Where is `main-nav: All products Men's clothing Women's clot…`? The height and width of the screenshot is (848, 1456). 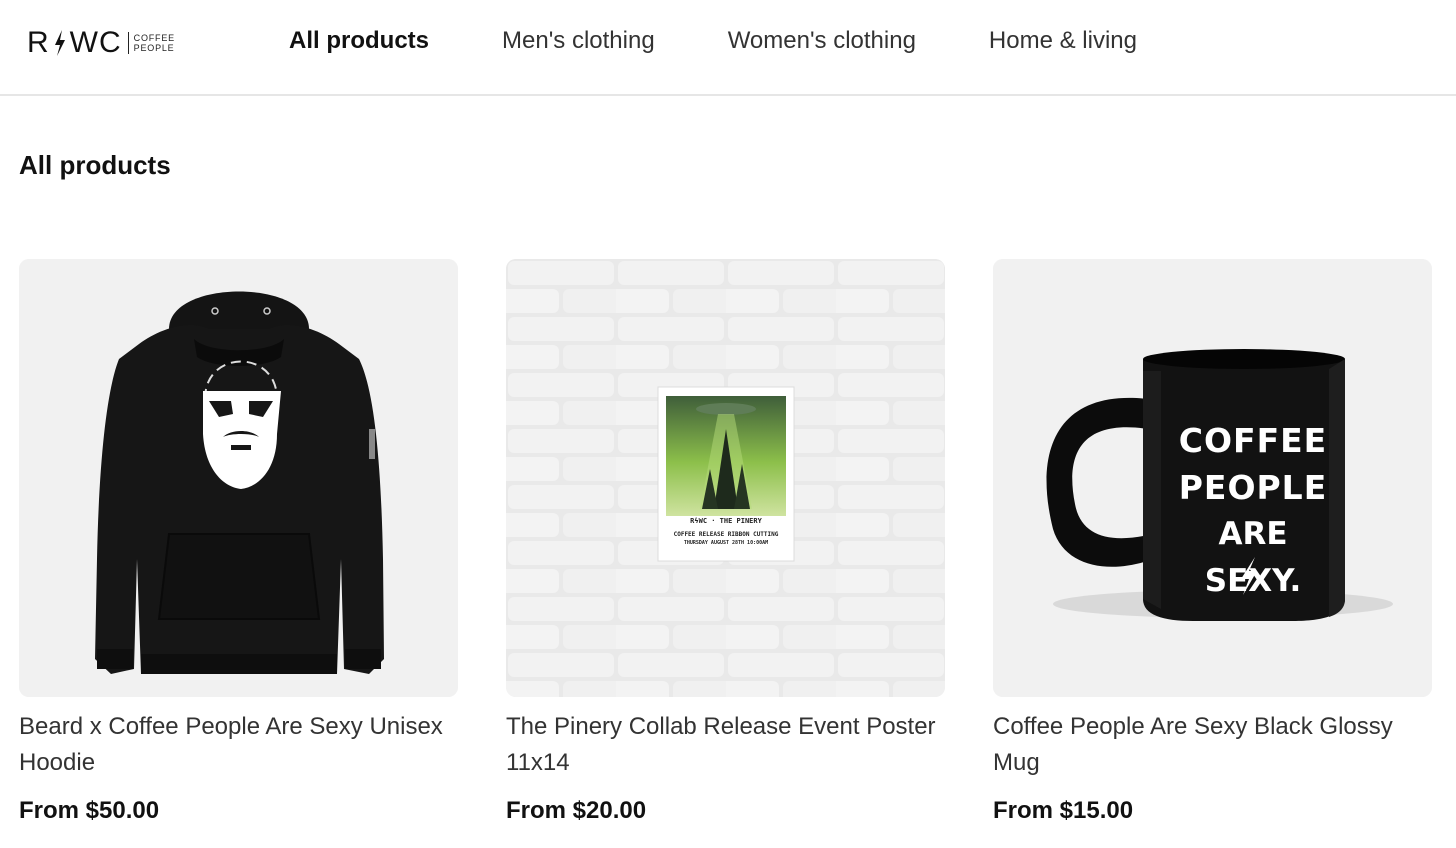
main-nav: All products Men's clothing Women's clot… is located at coordinates (713, 41).